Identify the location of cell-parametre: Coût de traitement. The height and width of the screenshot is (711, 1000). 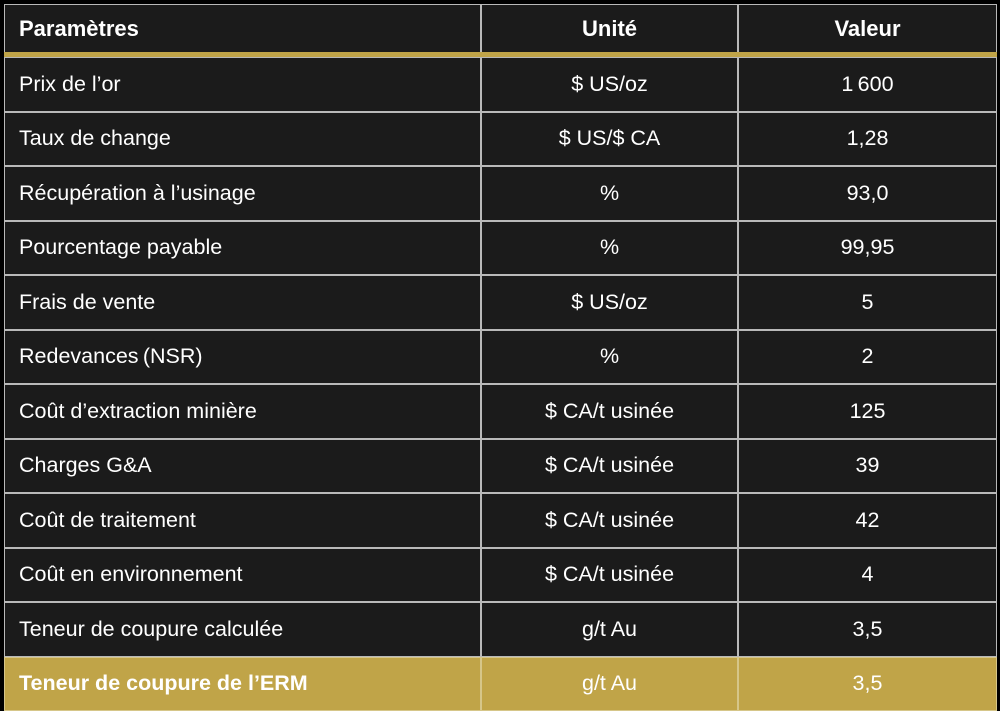
(242, 520).